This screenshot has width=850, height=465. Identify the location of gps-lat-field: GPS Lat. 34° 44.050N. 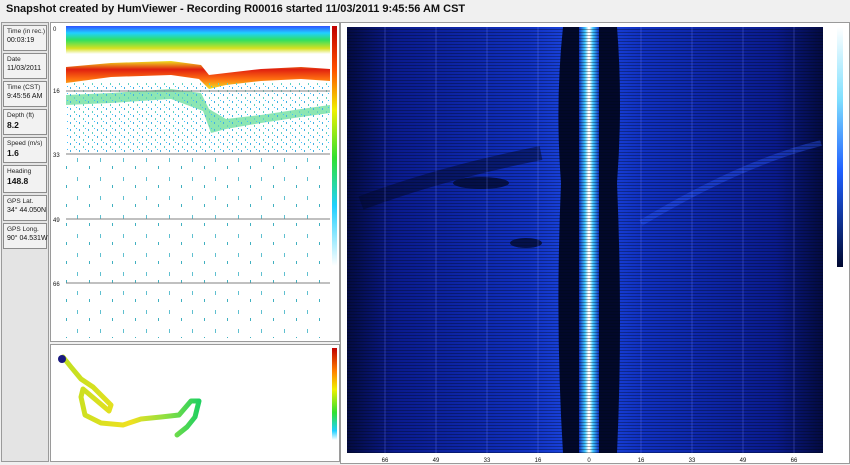
(25, 208).